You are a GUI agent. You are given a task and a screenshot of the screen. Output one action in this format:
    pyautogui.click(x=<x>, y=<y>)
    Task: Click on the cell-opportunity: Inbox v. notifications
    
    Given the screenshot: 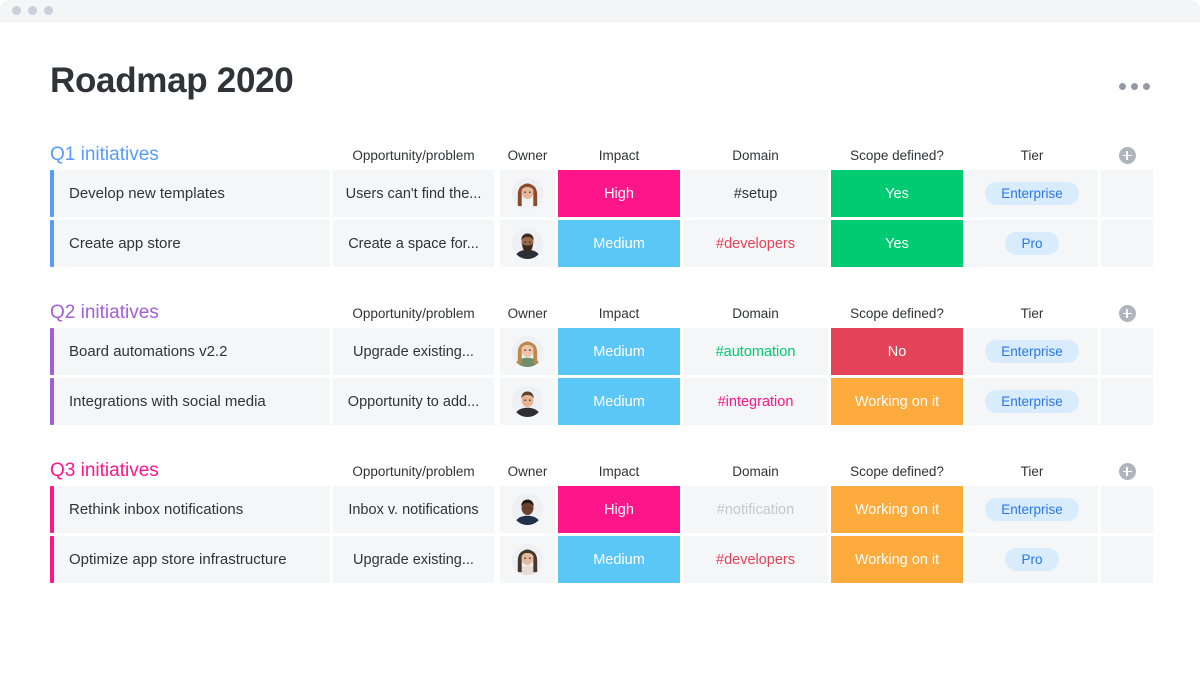 What is the action you would take?
    pyautogui.click(x=413, y=509)
    